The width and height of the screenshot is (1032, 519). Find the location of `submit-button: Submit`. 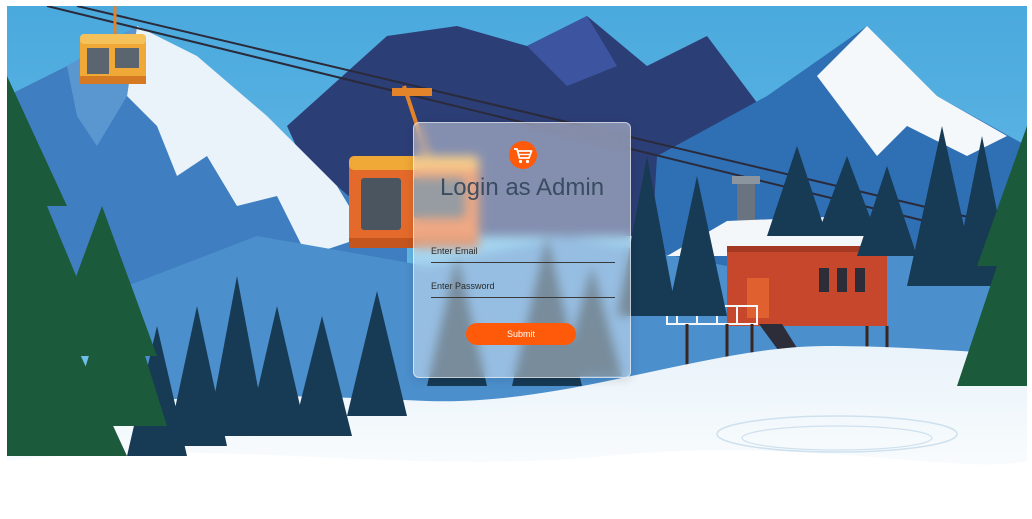

submit-button: Submit is located at coordinates (521, 334).